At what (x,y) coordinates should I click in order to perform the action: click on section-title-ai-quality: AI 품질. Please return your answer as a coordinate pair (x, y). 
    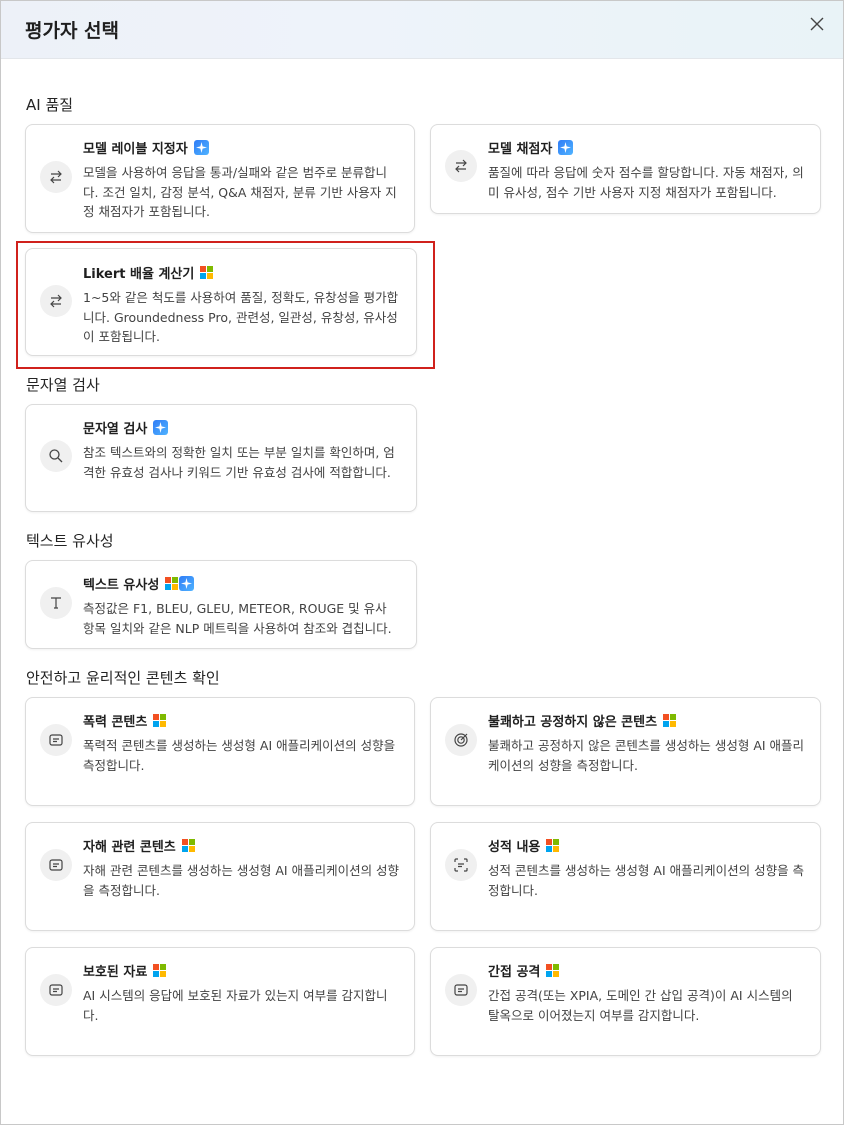
    Looking at the image, I should click on (50, 105).